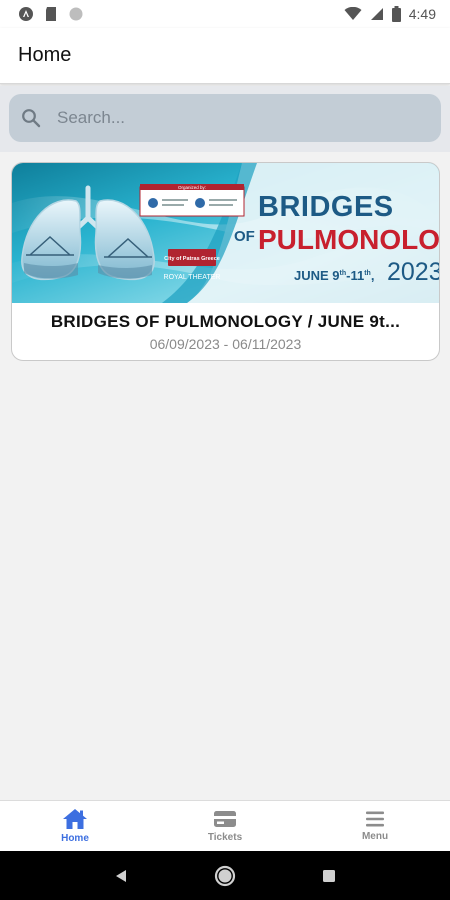 The width and height of the screenshot is (450, 900). I want to click on banner-date-text: JUNE 9th-11th,, so click(334, 275).